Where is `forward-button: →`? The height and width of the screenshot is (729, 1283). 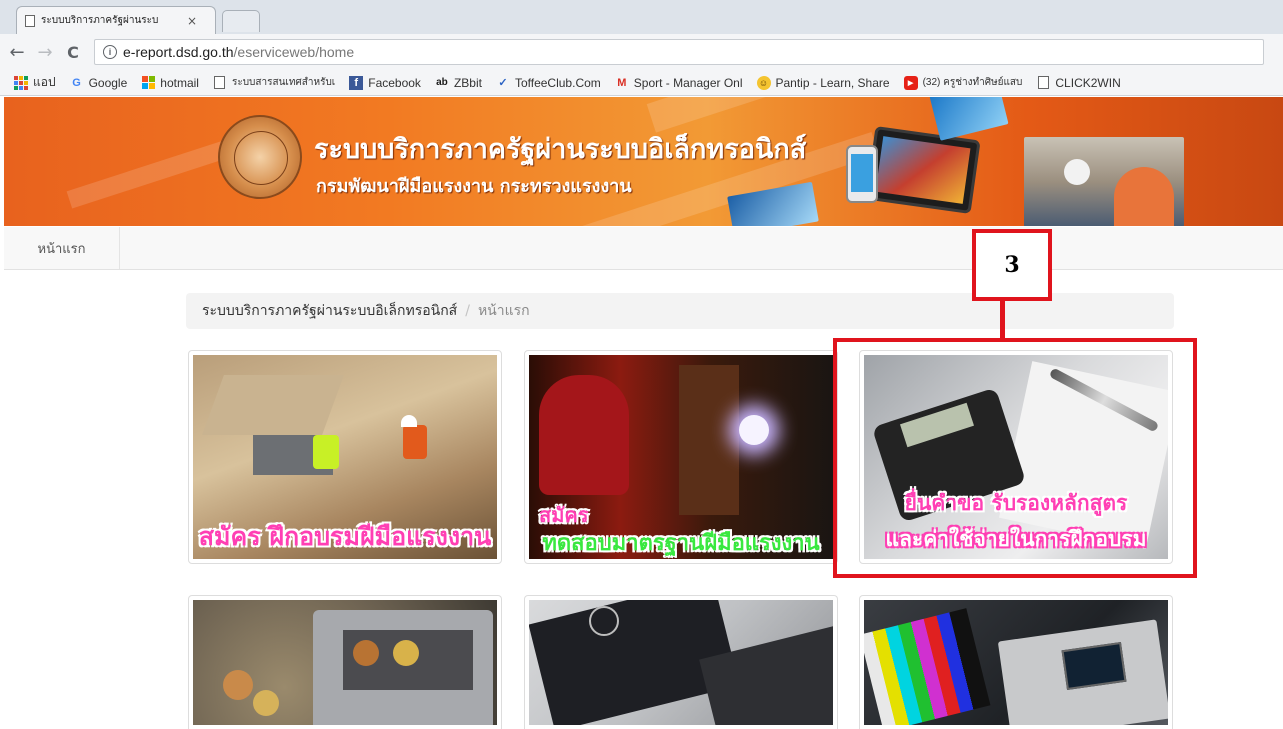
forward-button: → is located at coordinates (45, 52).